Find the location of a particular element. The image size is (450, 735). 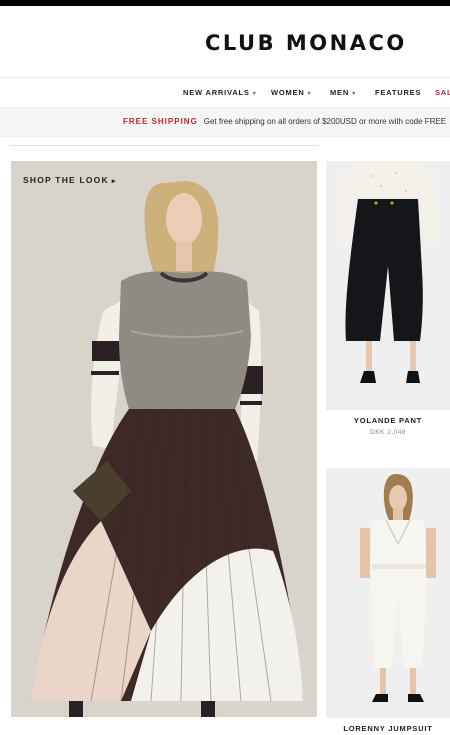

promo-label: FREE SHIPPING is located at coordinates (160, 121).